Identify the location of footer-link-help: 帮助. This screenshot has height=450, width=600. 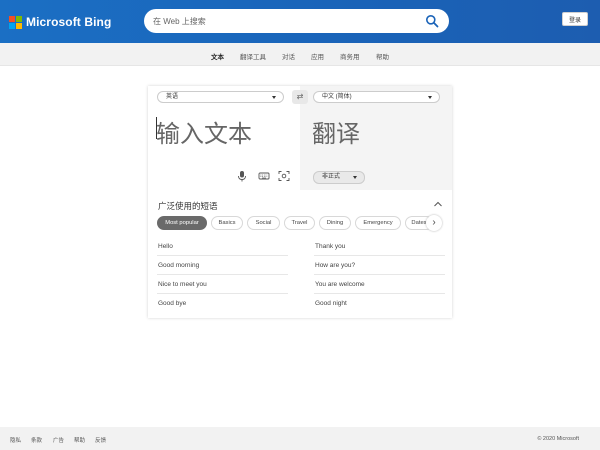
(79, 440).